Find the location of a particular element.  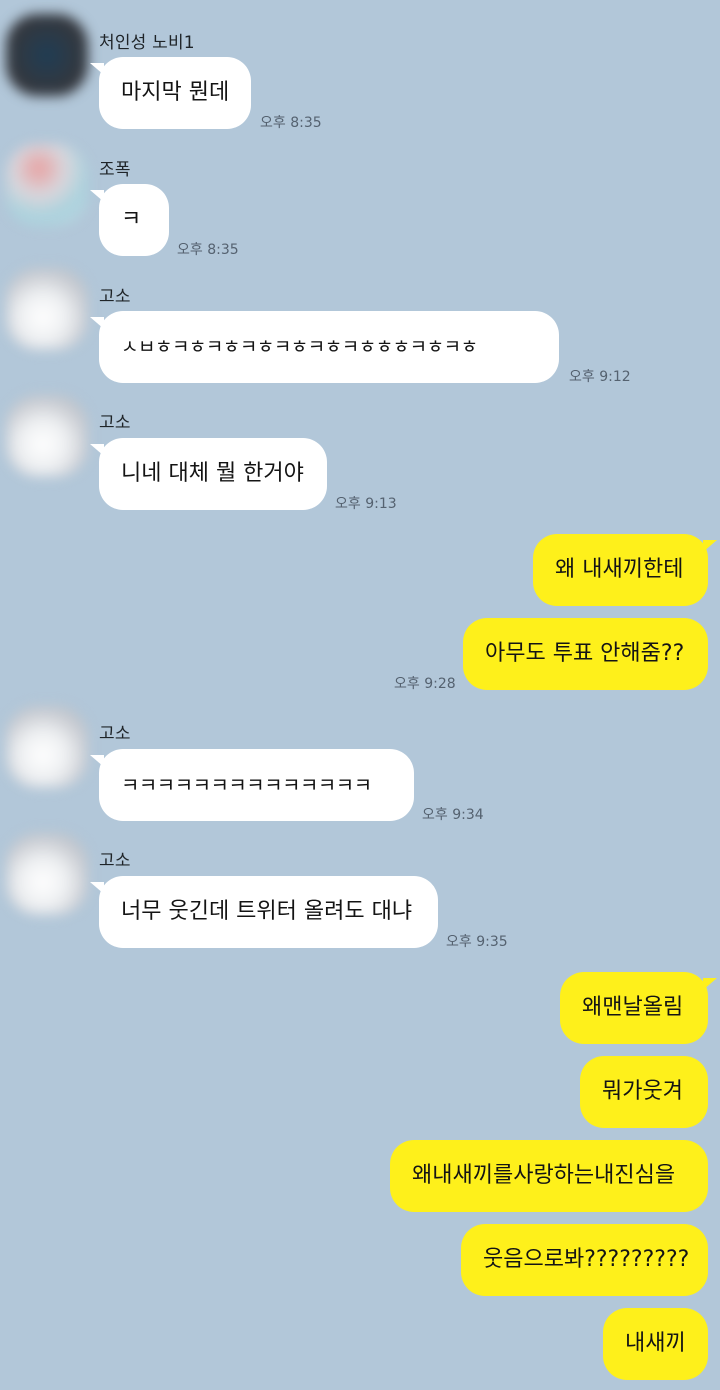

message-bubble-incoming: 니네 대체 뭘 한거야 is located at coordinates (208, 474).